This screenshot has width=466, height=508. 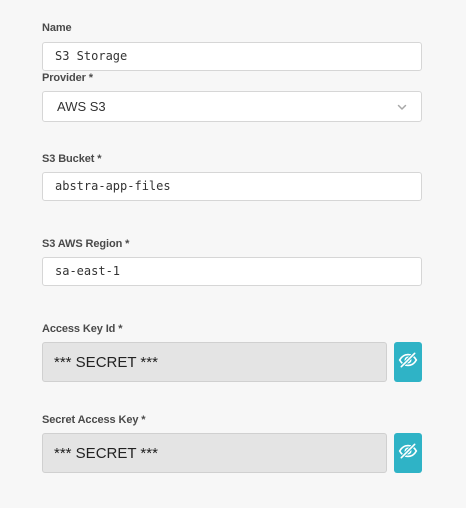 What do you see at coordinates (81, 106) in the screenshot?
I see `provider-select-value: AWS S3` at bounding box center [81, 106].